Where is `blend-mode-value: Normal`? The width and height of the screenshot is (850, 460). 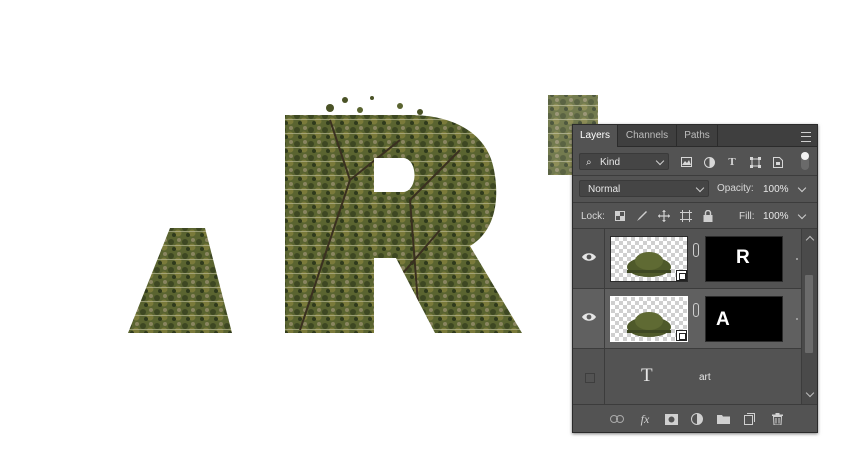
blend-mode-value: Normal is located at coordinates (604, 189).